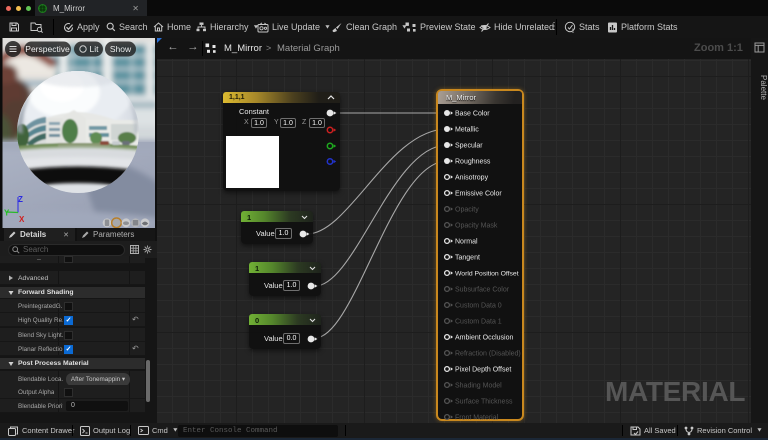  Describe the element at coordinates (47, 49) in the screenshot. I see `svg-text: Perspective` at that location.